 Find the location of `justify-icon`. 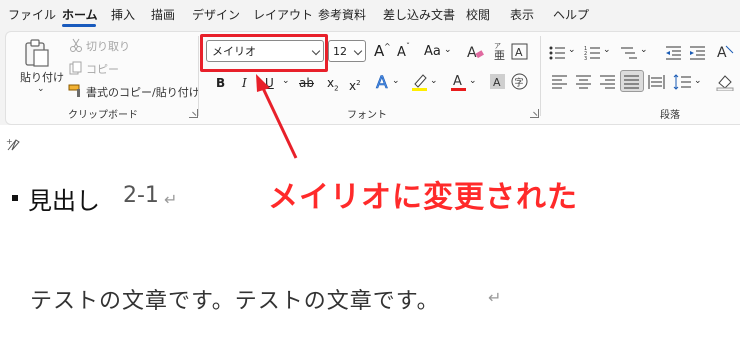

justify-icon is located at coordinates (631, 82).